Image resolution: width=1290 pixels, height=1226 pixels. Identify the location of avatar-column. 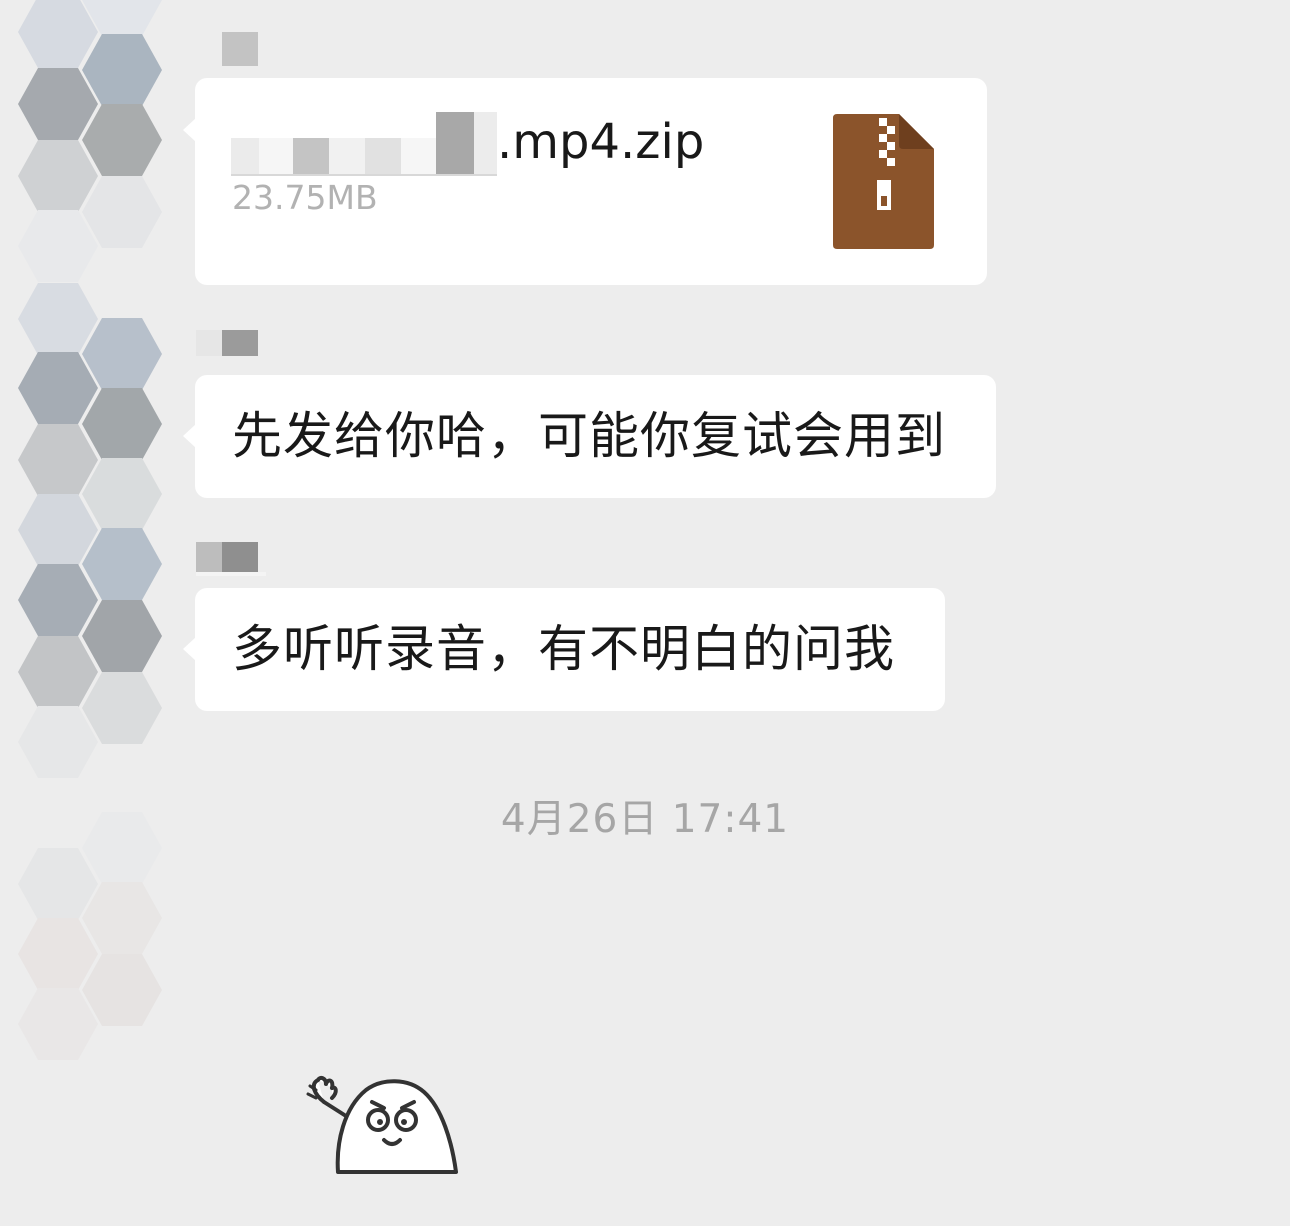
(95, 613).